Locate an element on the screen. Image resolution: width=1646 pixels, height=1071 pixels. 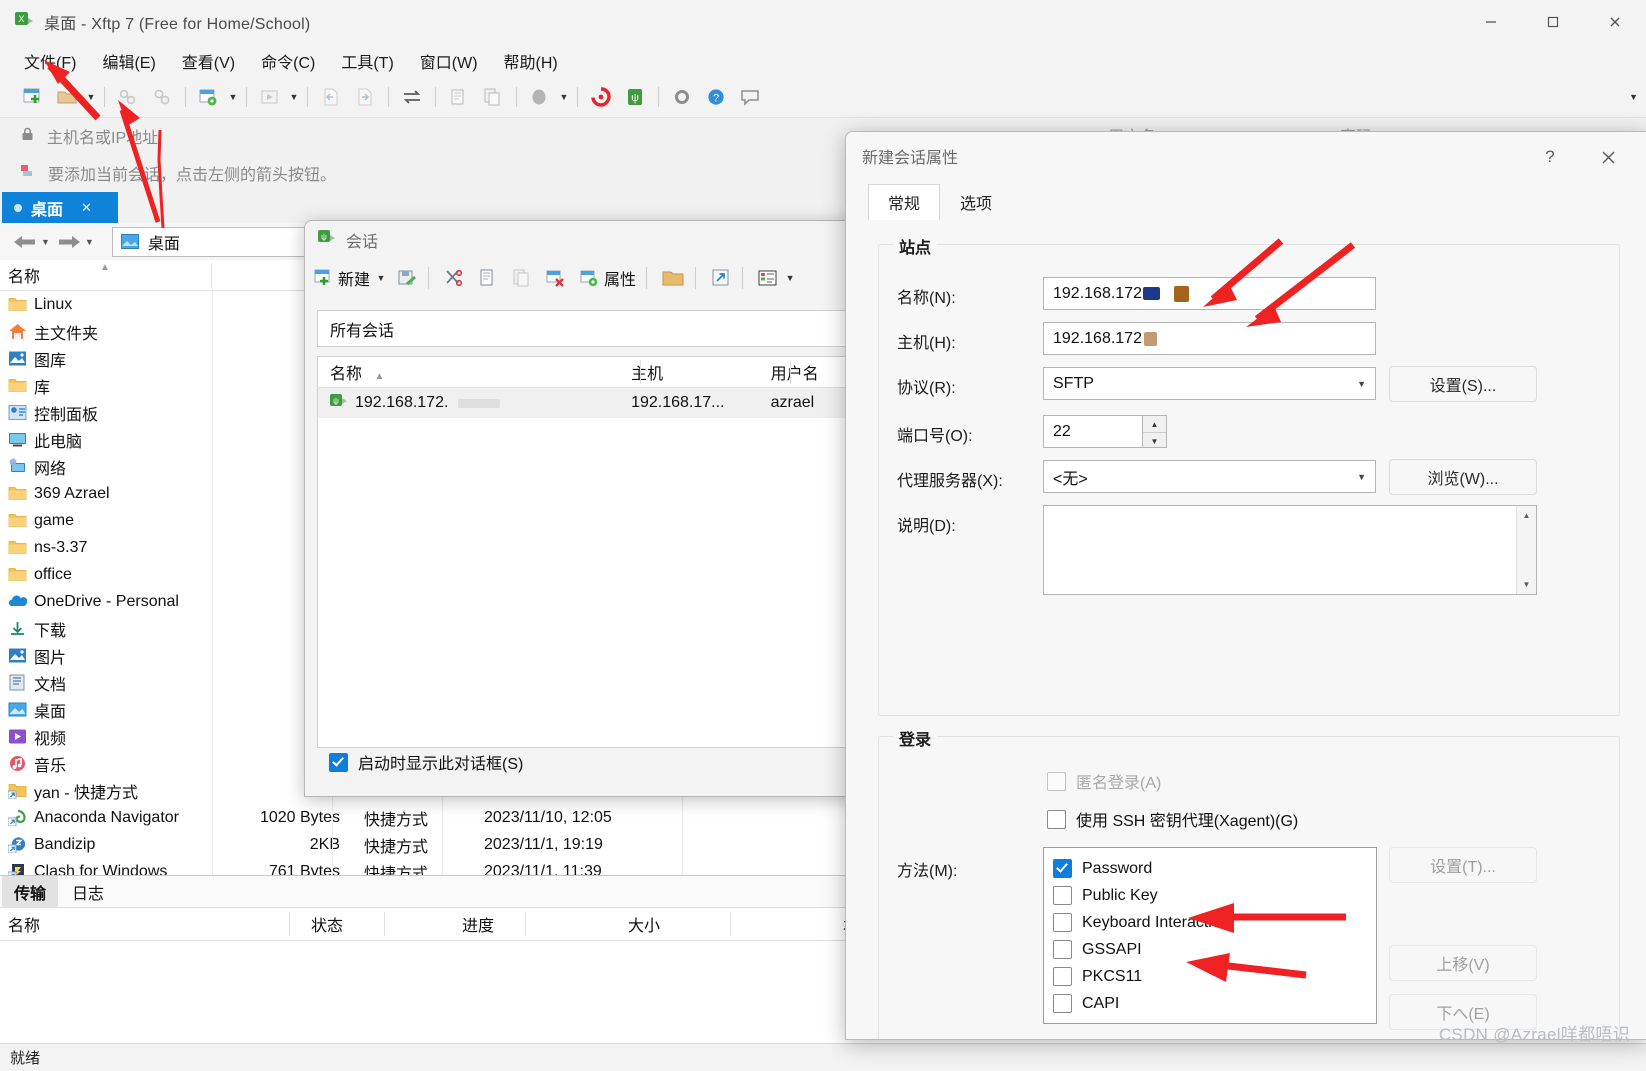
menu-view: 查看(V) is located at coordinates (208, 61).